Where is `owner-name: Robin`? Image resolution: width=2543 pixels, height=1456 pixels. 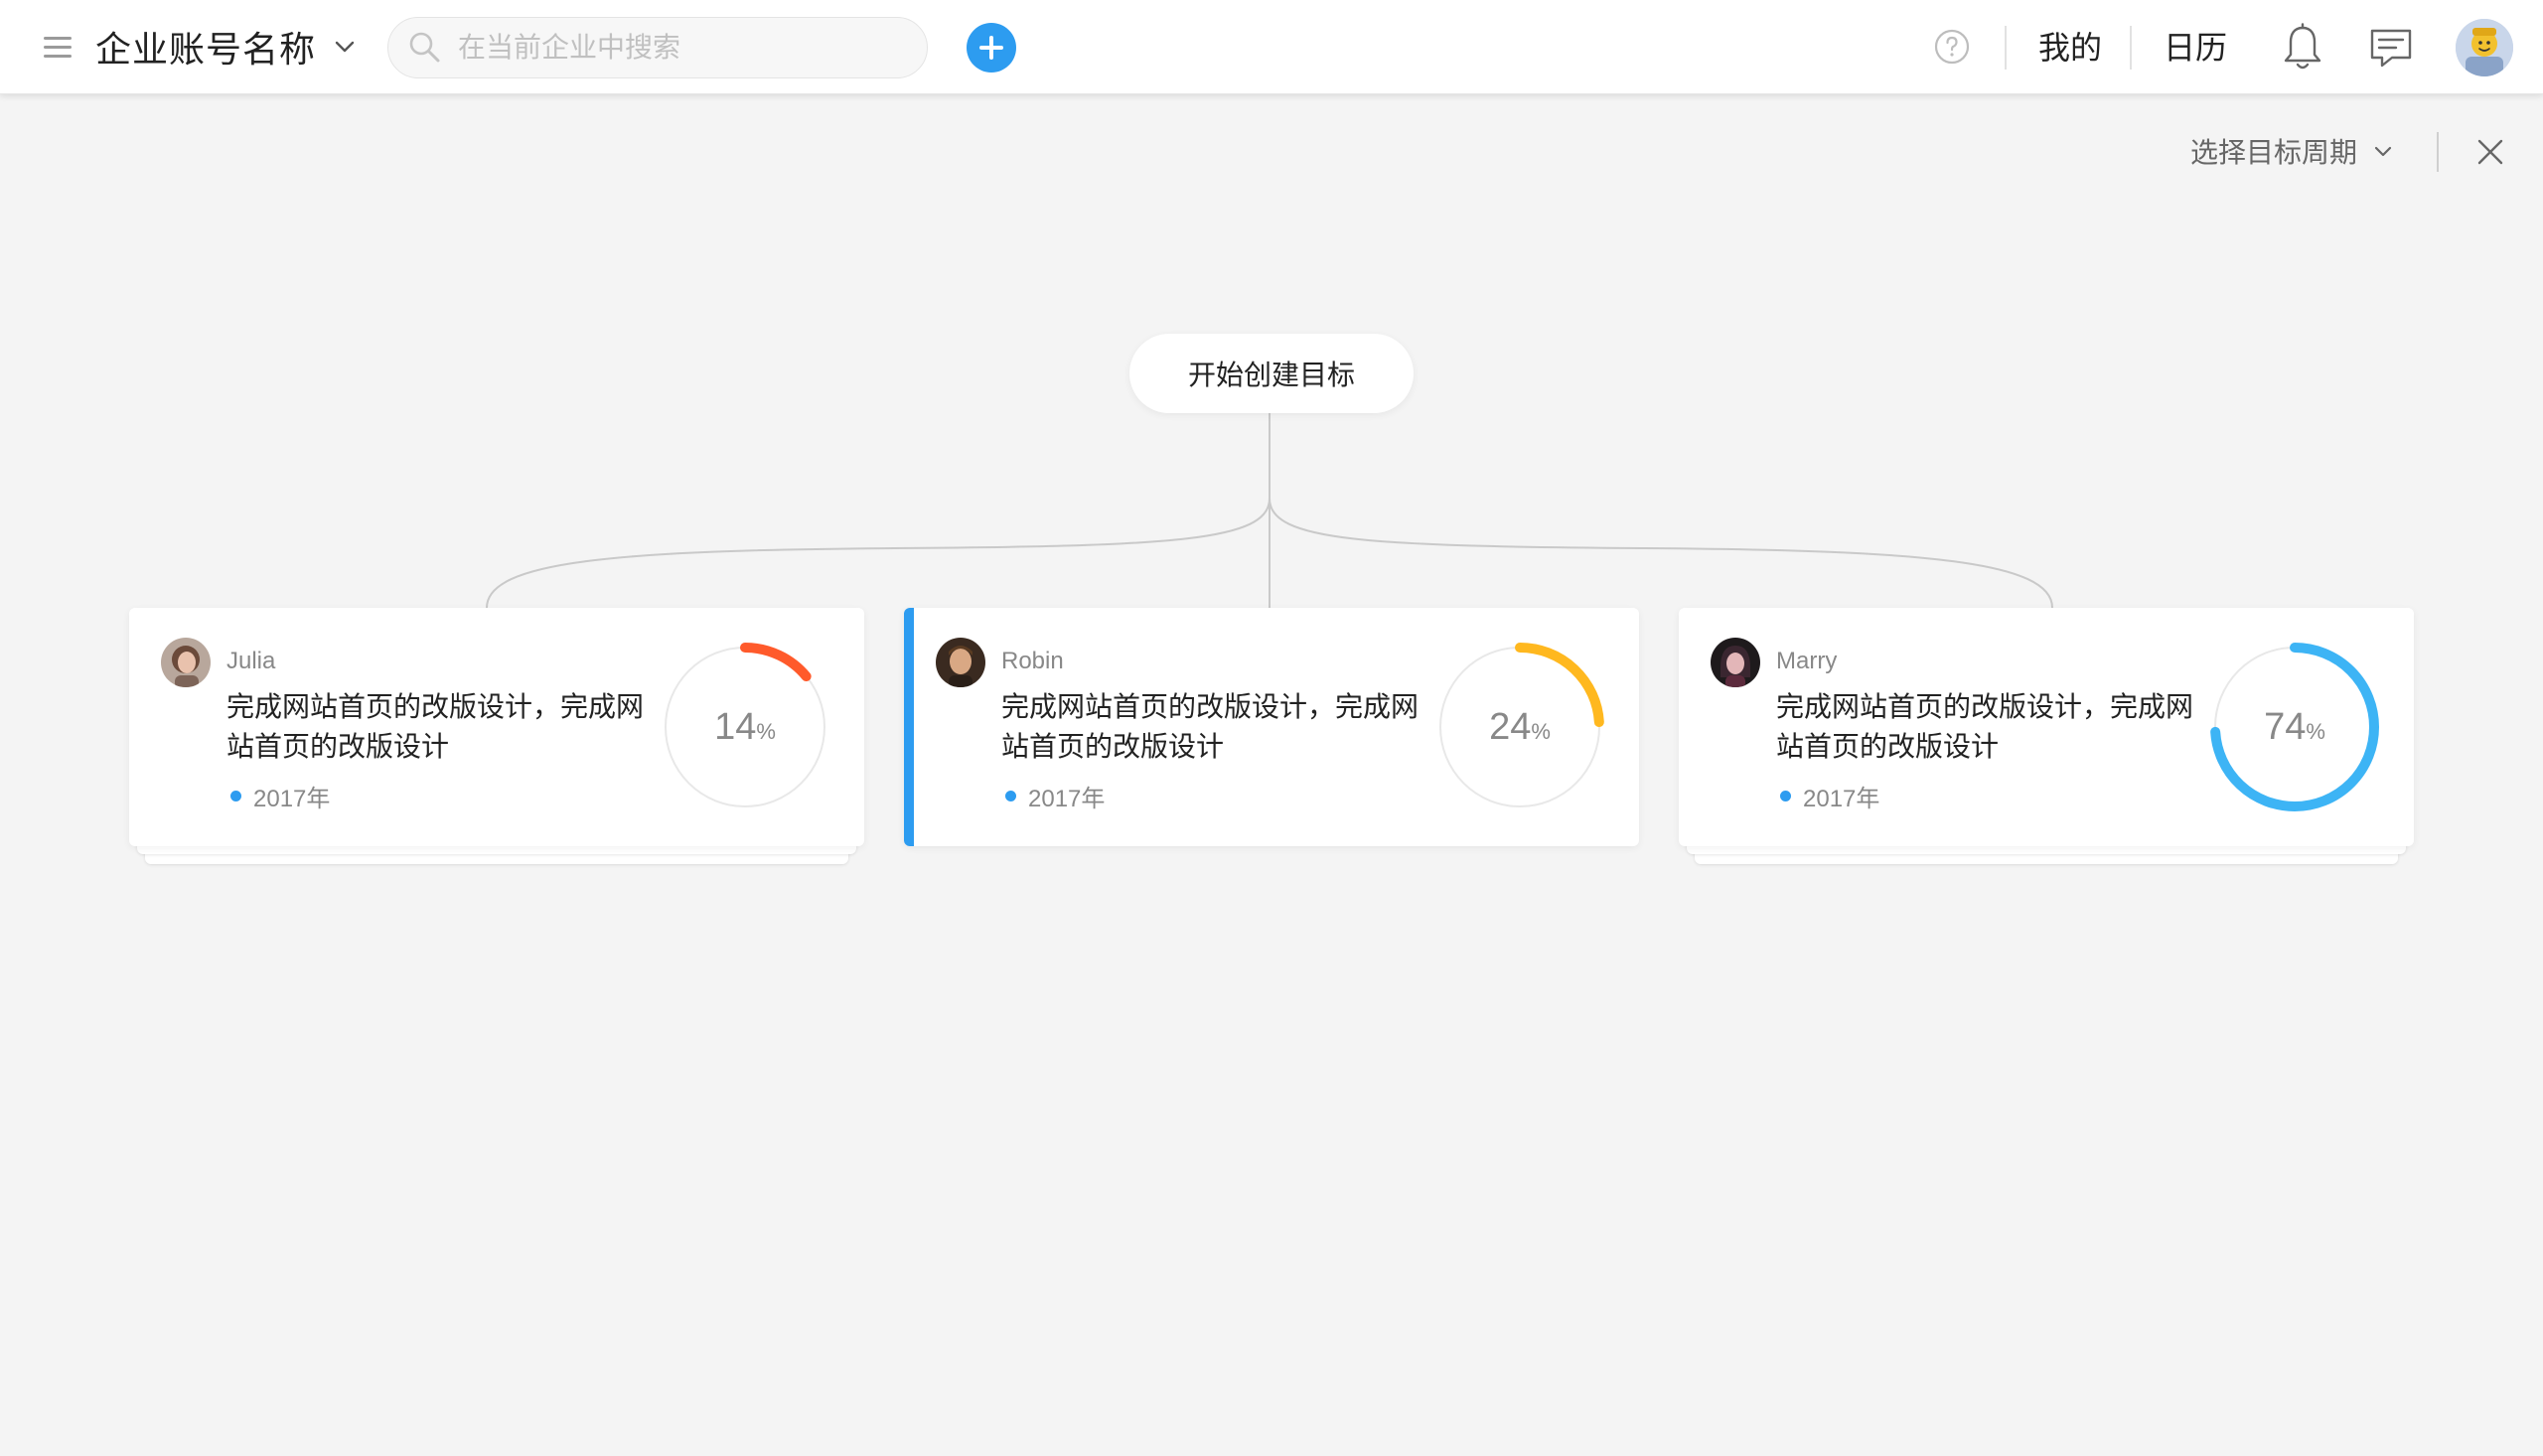
owner-name: Robin is located at coordinates (1032, 661).